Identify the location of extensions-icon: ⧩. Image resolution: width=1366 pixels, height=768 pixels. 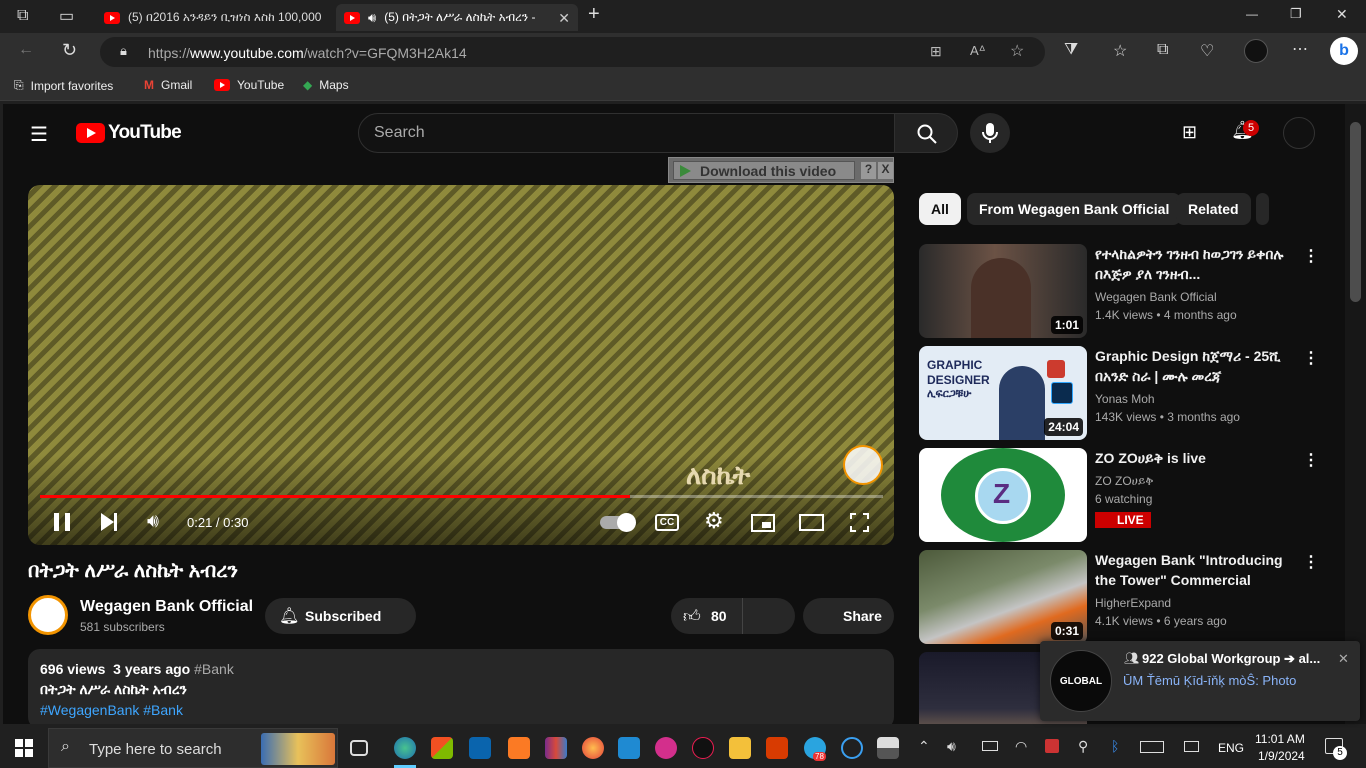
(1071, 50).